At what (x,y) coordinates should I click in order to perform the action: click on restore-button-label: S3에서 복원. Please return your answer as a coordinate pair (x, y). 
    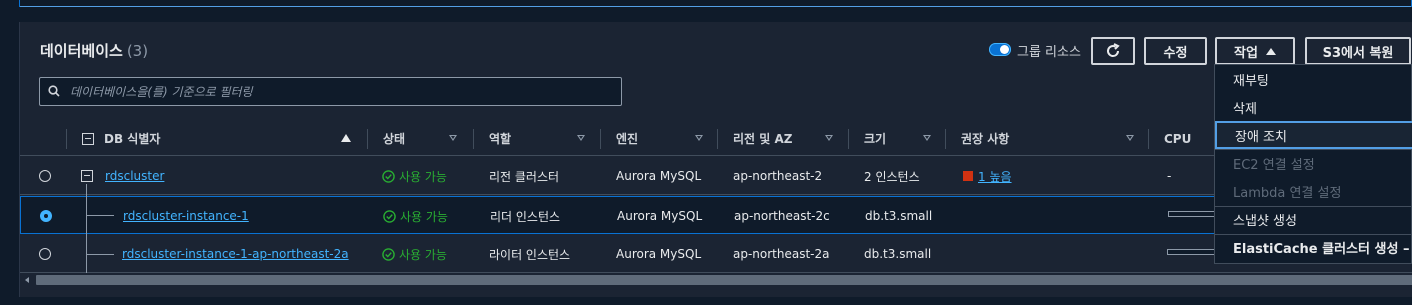
    Looking at the image, I should click on (1358, 53).